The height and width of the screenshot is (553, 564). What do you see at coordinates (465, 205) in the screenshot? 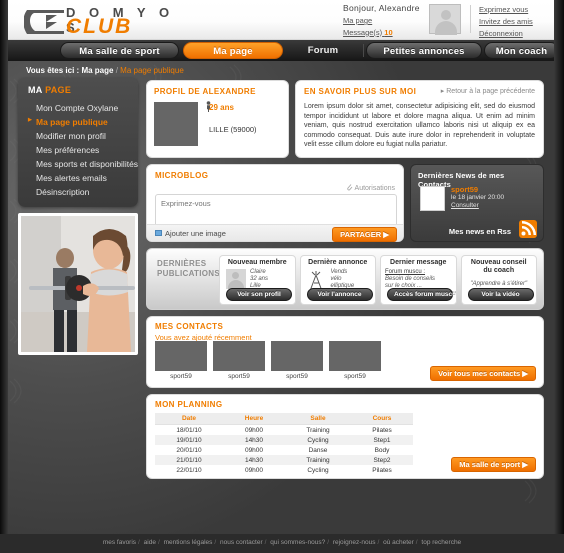
I see `news-consult-link: Consulter` at bounding box center [465, 205].